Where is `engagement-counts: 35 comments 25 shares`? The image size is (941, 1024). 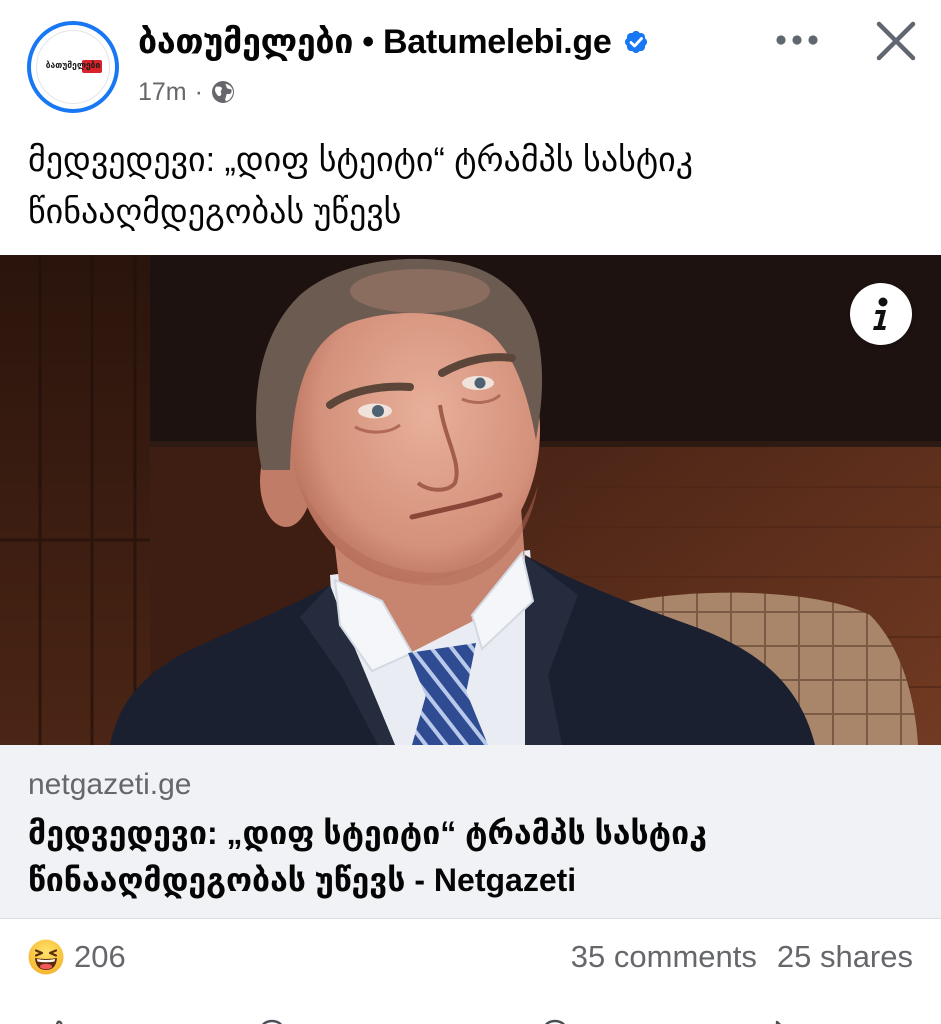 engagement-counts: 35 comments 25 shares is located at coordinates (742, 957).